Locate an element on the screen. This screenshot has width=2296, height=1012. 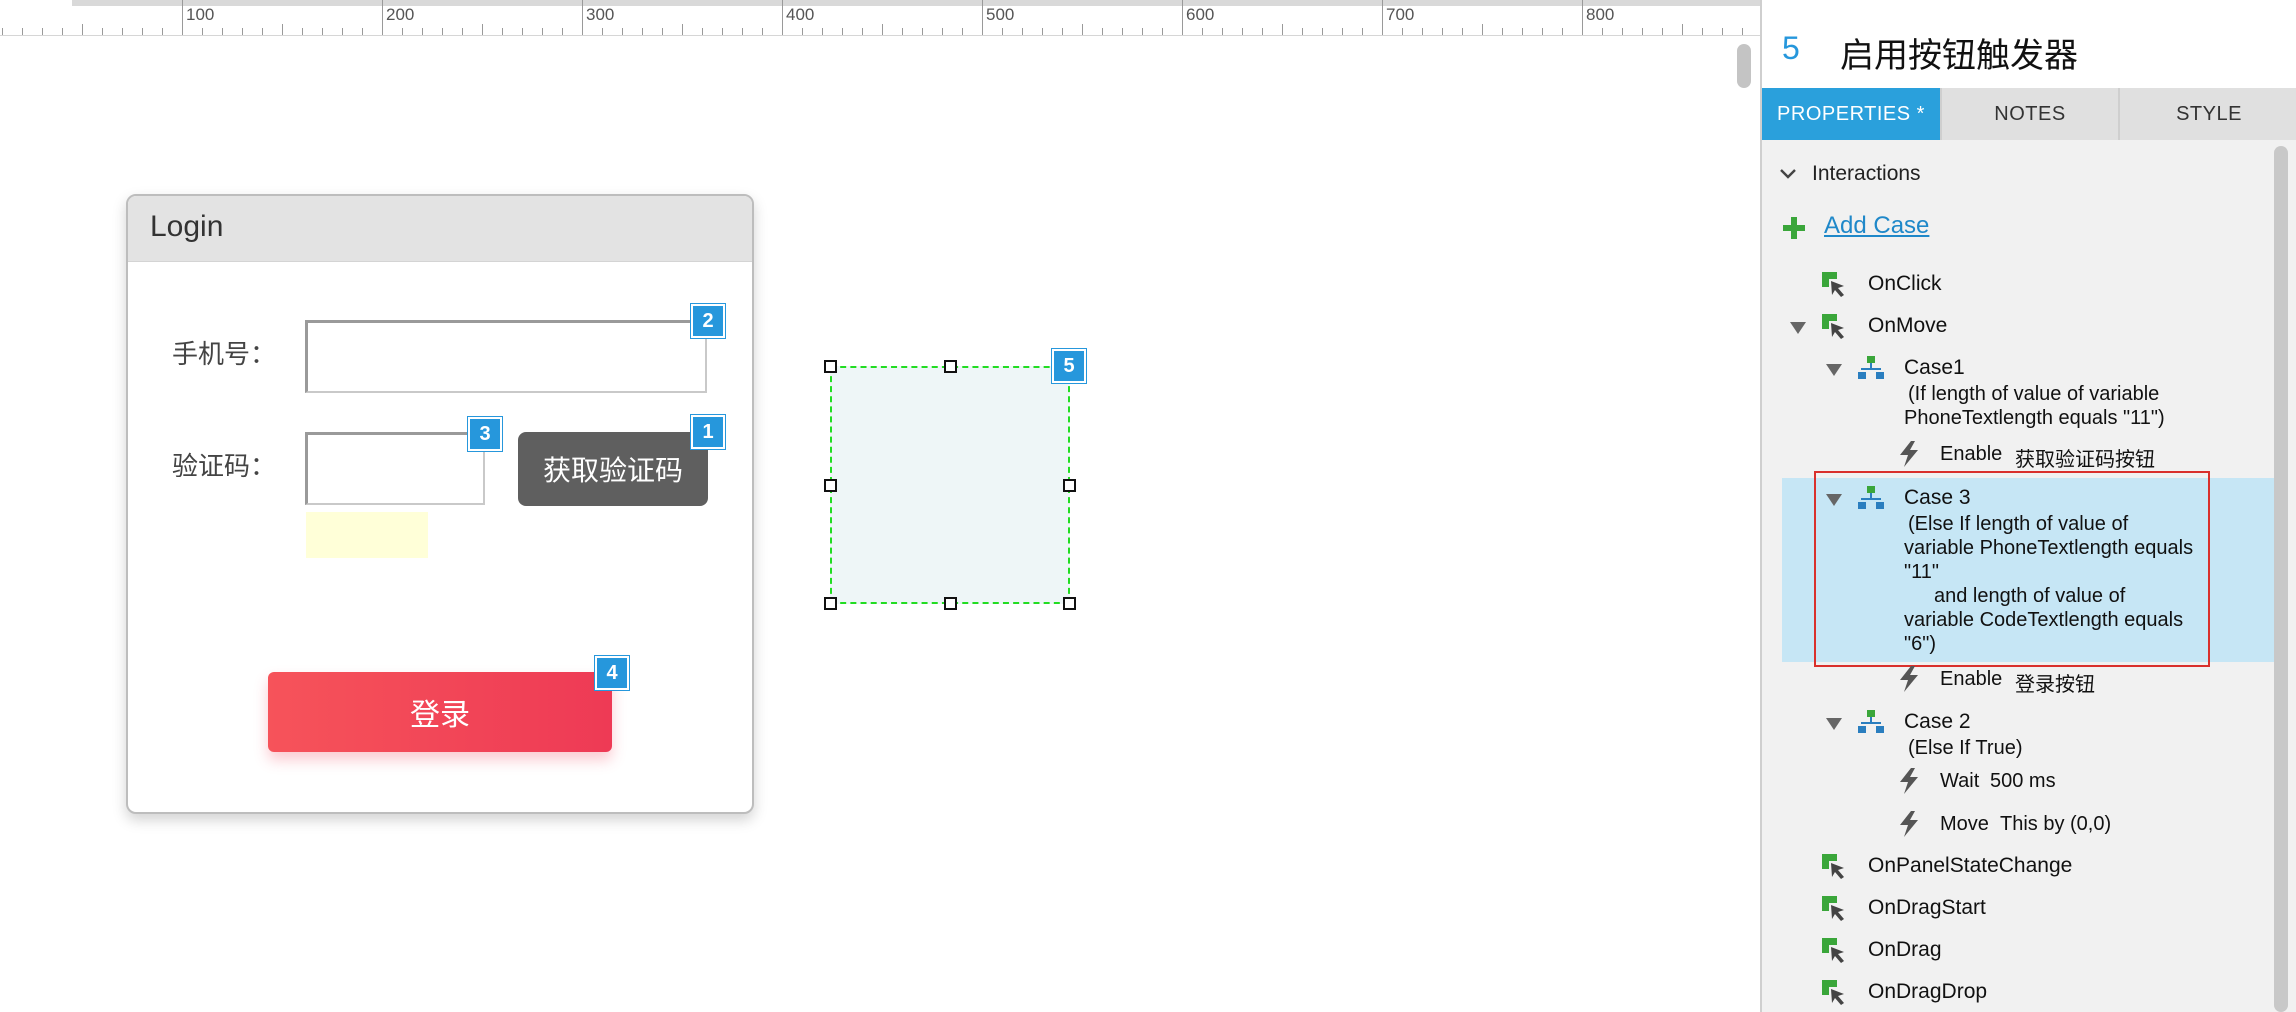
plus-icon is located at coordinates (1794, 228).